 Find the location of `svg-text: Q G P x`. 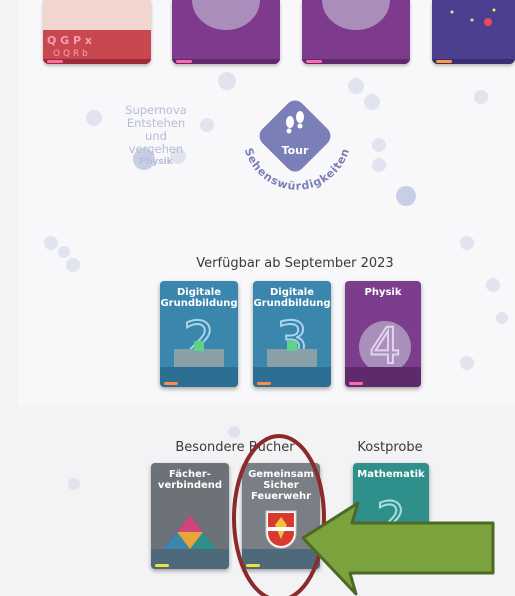

svg-text: Q G P x is located at coordinates (69, 40).